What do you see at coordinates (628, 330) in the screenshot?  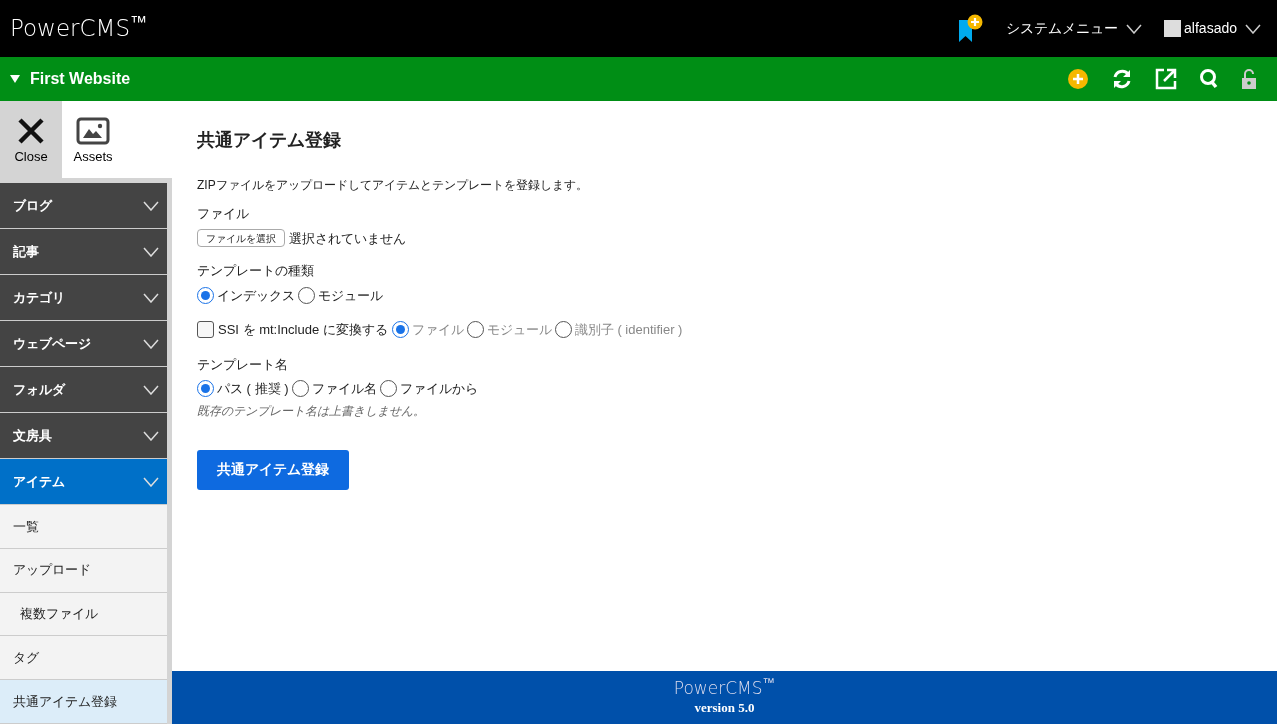 I see `radio-label: 識別子 ( identifier )` at bounding box center [628, 330].